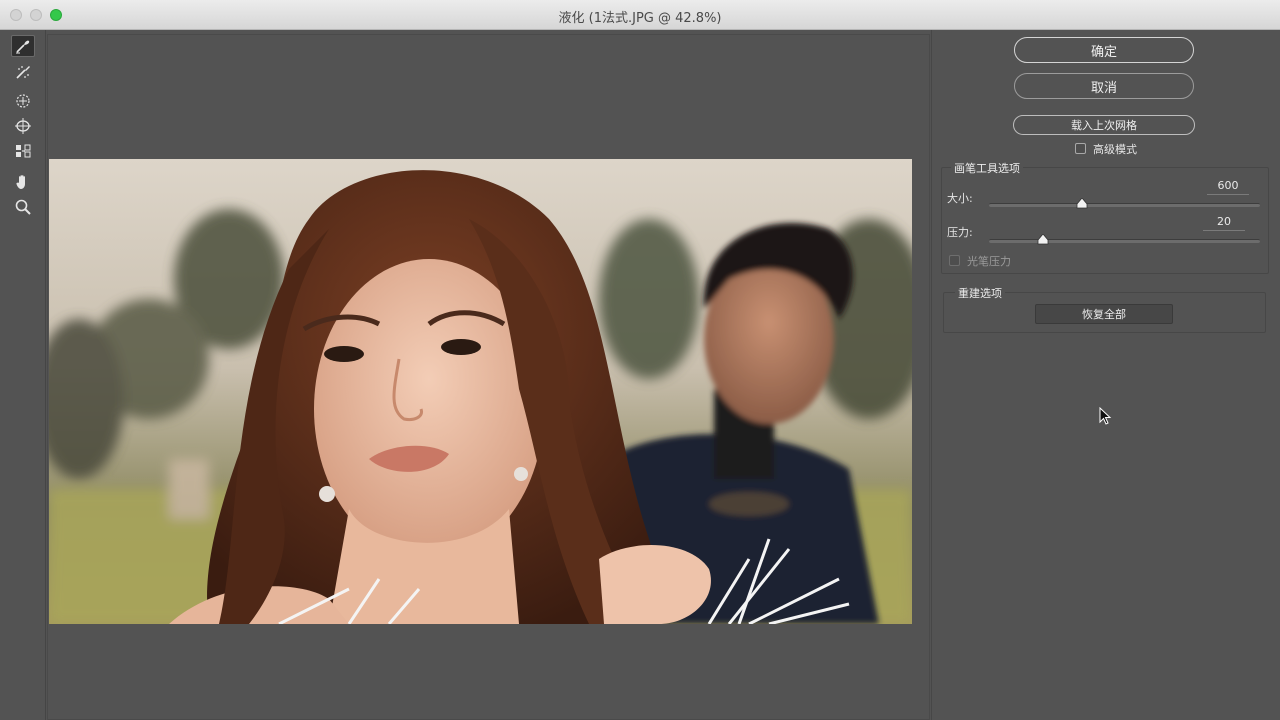  I want to click on pucker-tool, so click(23, 101).